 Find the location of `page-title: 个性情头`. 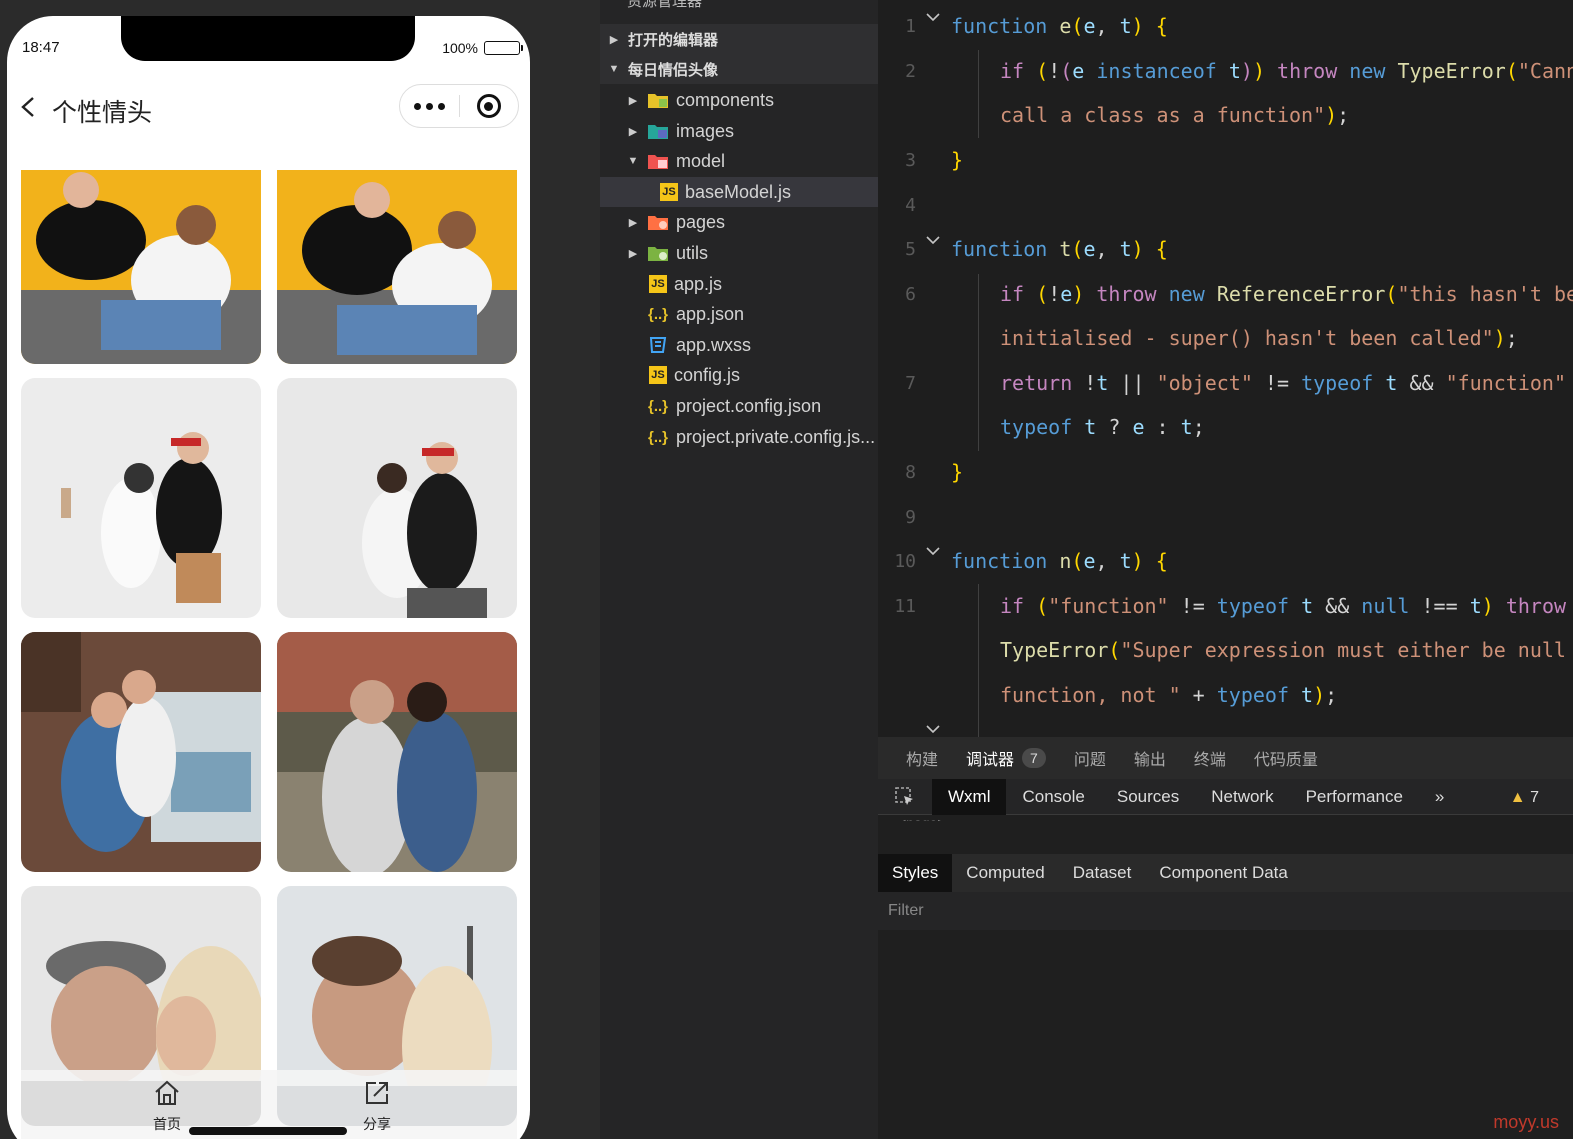

page-title: 个性情头 is located at coordinates (102, 113).